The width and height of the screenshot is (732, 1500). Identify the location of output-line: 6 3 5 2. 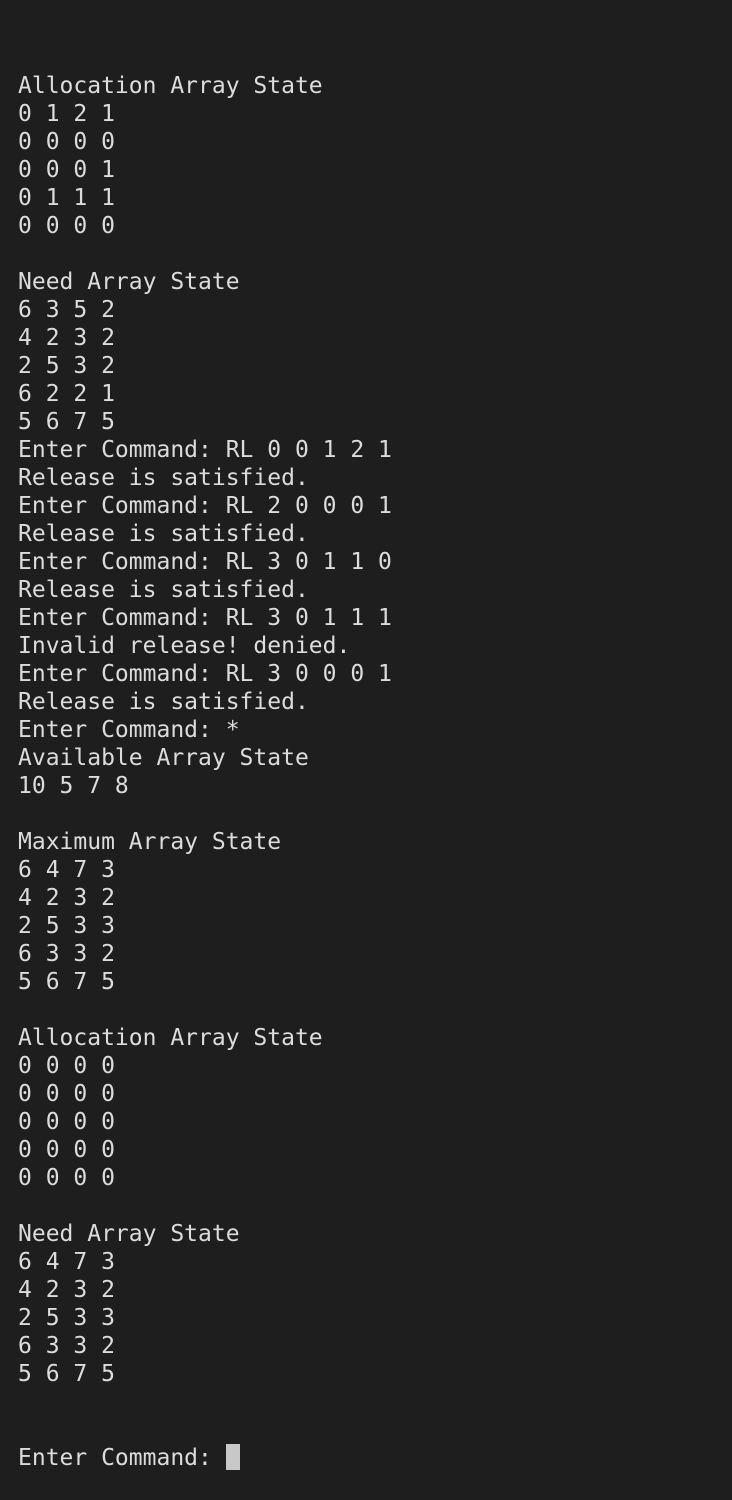
(66, 310).